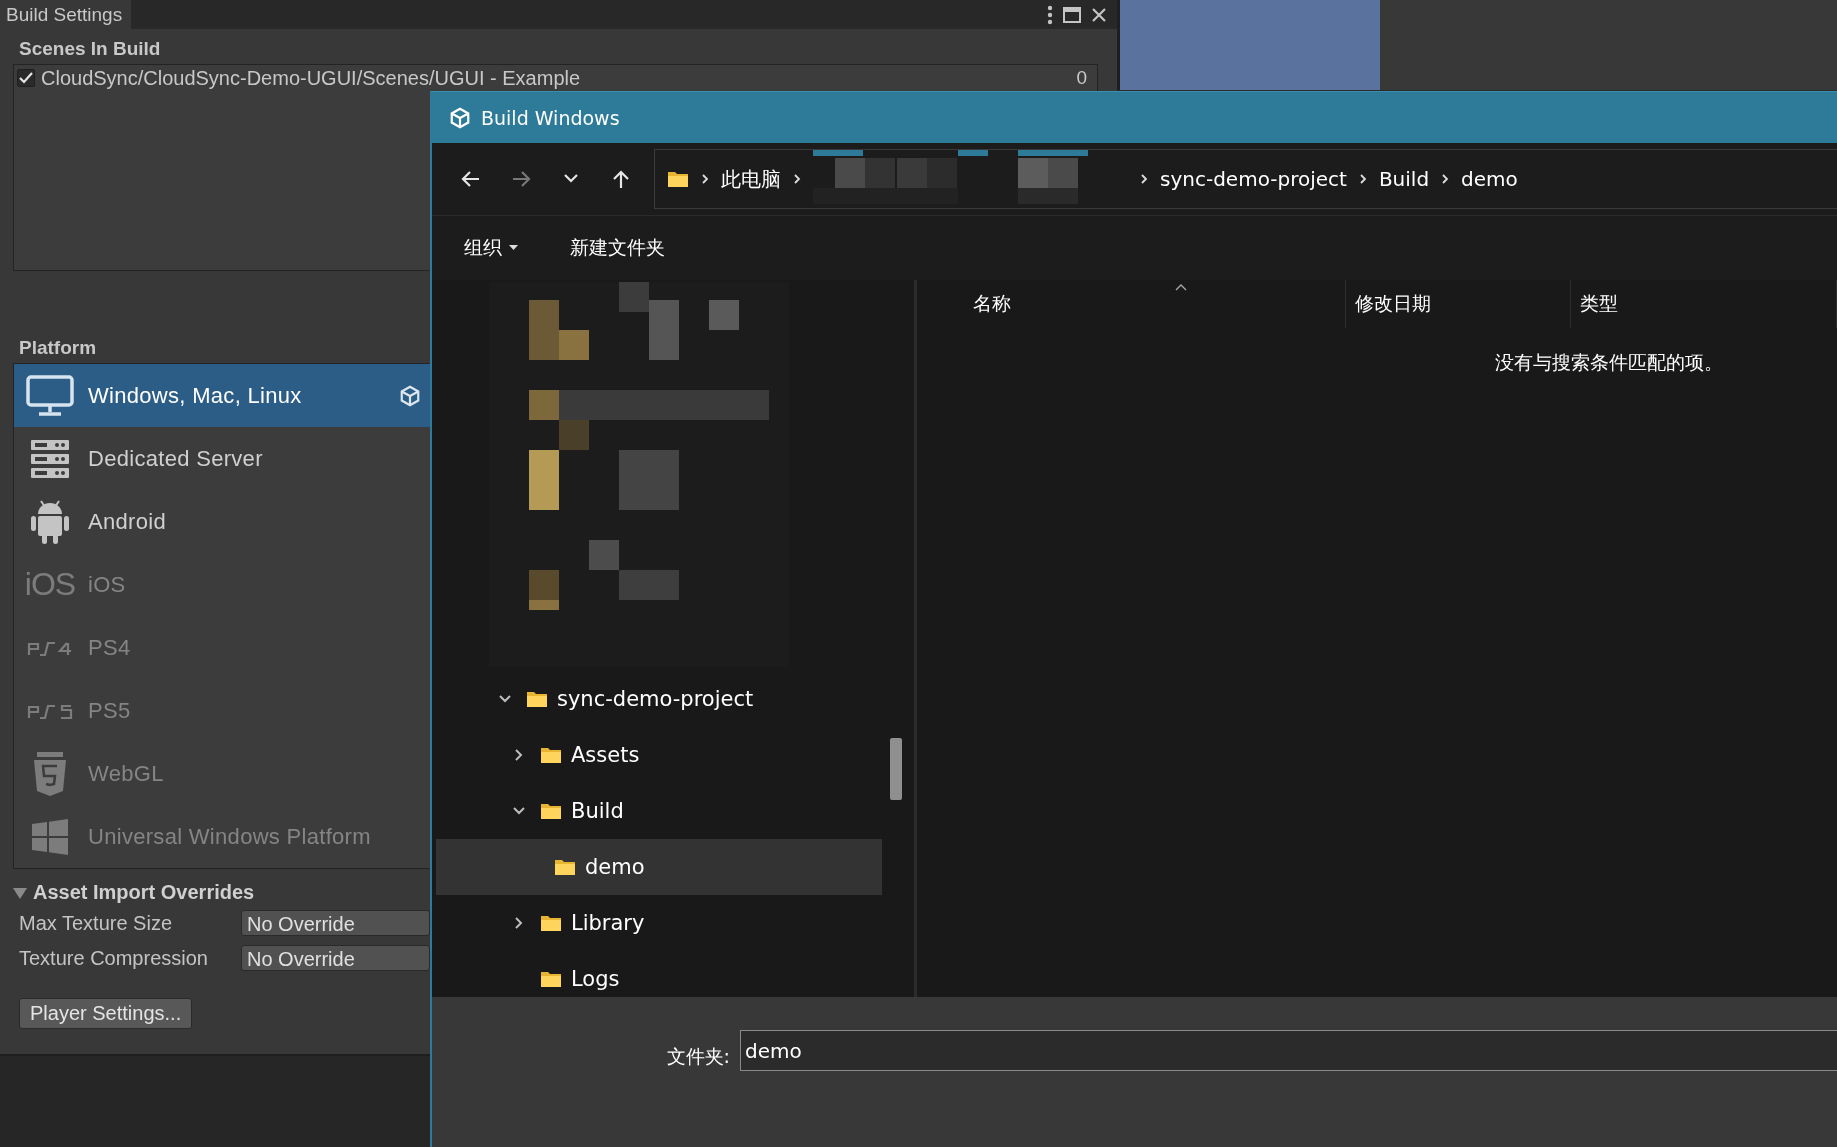 The width and height of the screenshot is (1837, 1147). What do you see at coordinates (896, 769) in the screenshot?
I see `scrollbar-thumb` at bounding box center [896, 769].